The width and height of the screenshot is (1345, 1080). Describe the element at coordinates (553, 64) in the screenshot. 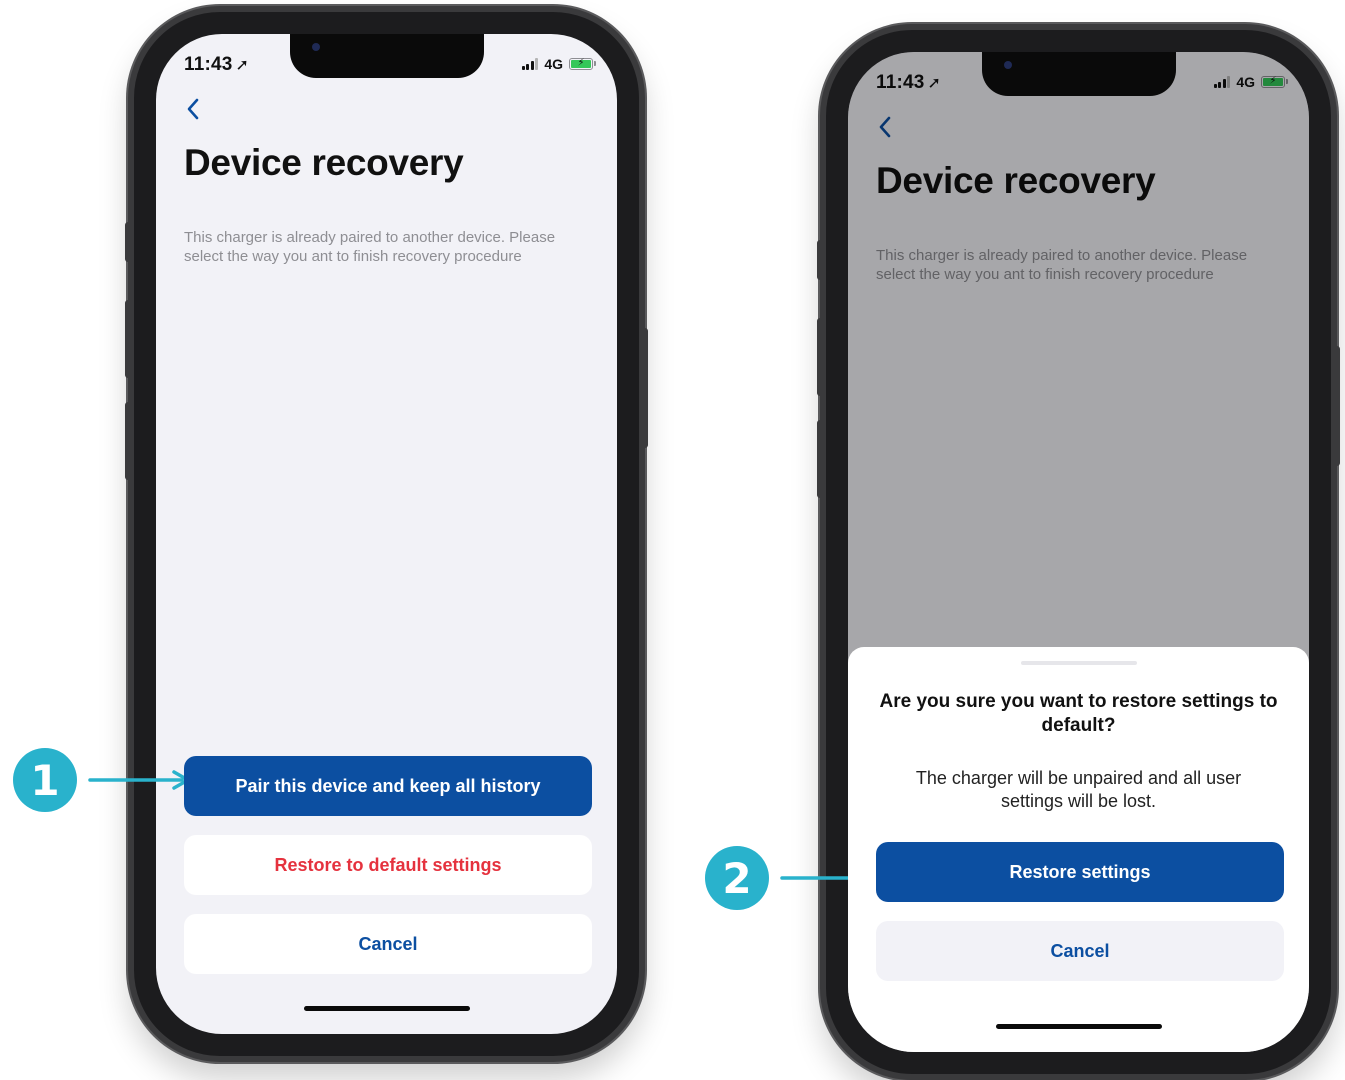

I see `network-label: 4G` at that location.